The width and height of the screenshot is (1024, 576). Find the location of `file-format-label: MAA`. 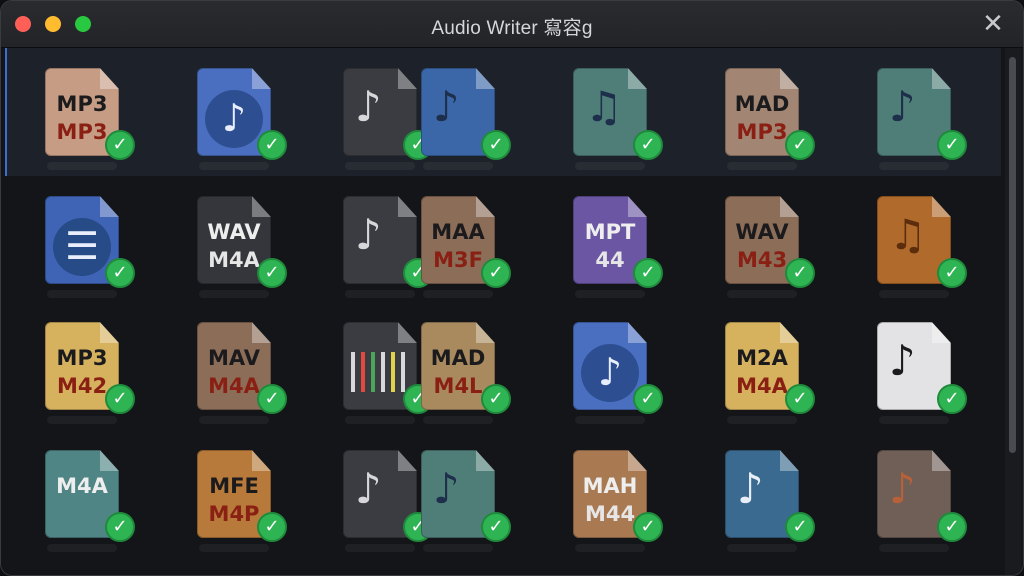

file-format-label: MAA is located at coordinates (458, 232).